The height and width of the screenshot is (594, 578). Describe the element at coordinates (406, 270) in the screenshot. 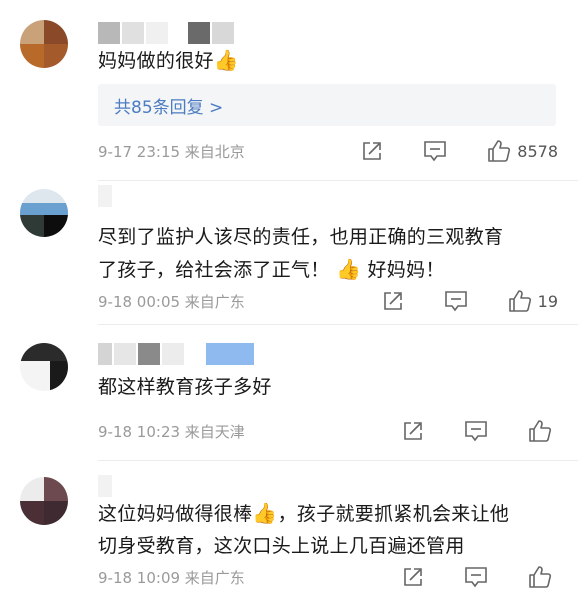

I see `comment-line-2b: 好妈妈！` at that location.